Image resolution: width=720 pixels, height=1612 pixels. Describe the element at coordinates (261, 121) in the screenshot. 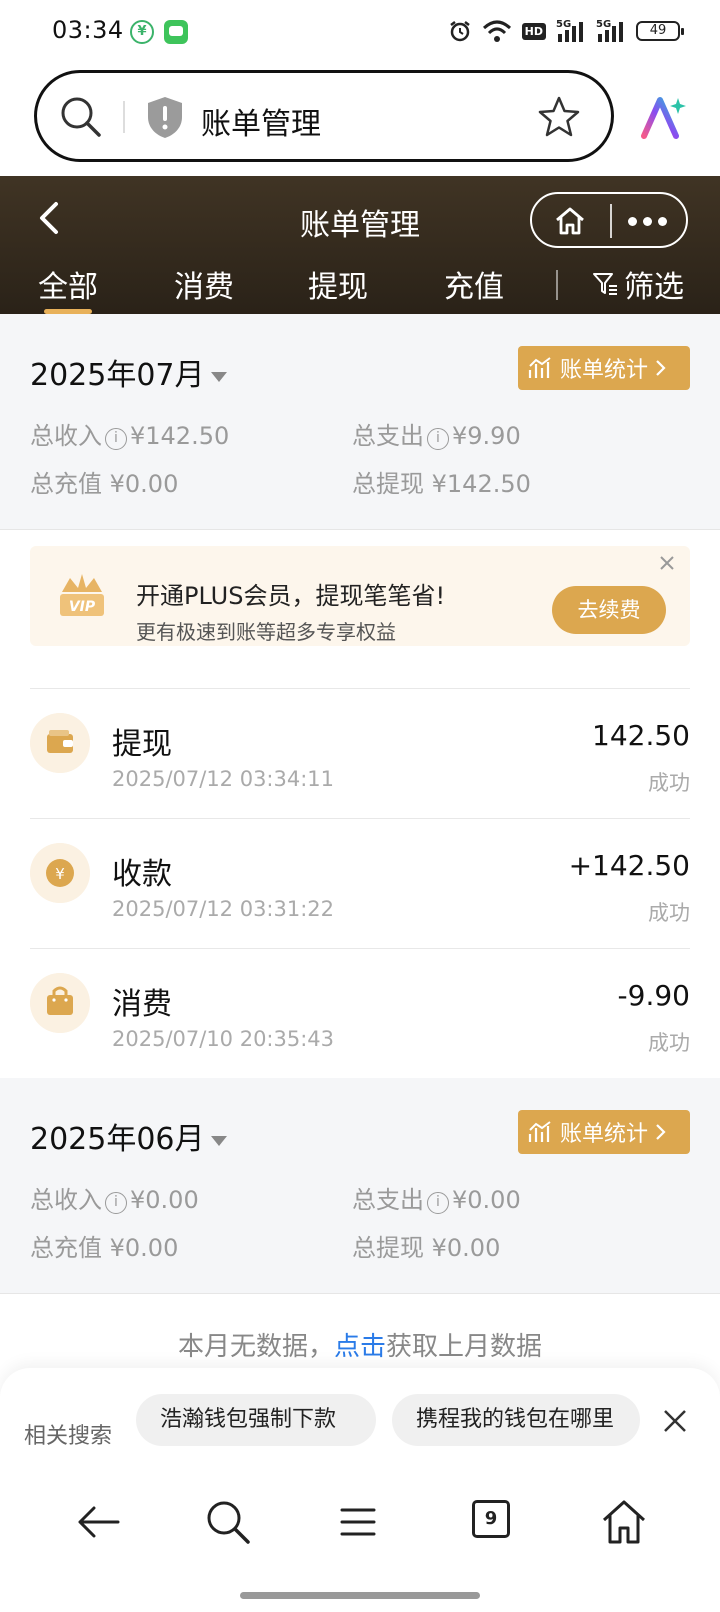

I see `search-query-text: 账单管理` at that location.